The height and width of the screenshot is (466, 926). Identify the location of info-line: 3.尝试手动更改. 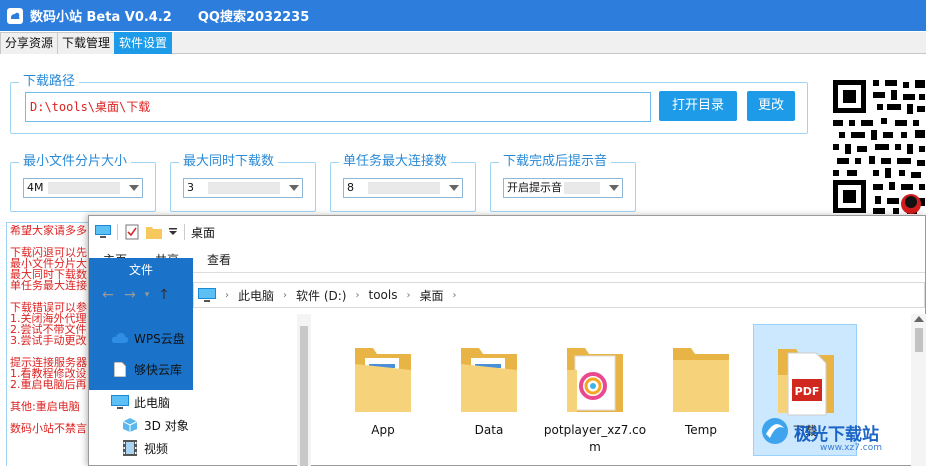
(48, 340).